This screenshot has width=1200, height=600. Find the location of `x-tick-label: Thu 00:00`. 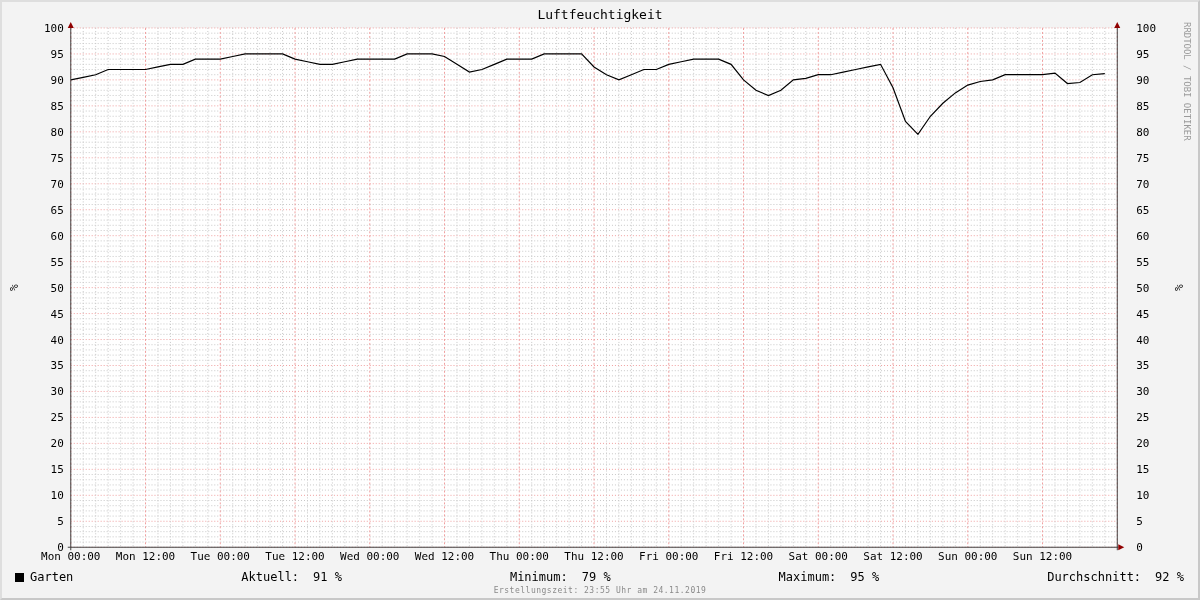

x-tick-label: Thu 00:00 is located at coordinates (519, 557).